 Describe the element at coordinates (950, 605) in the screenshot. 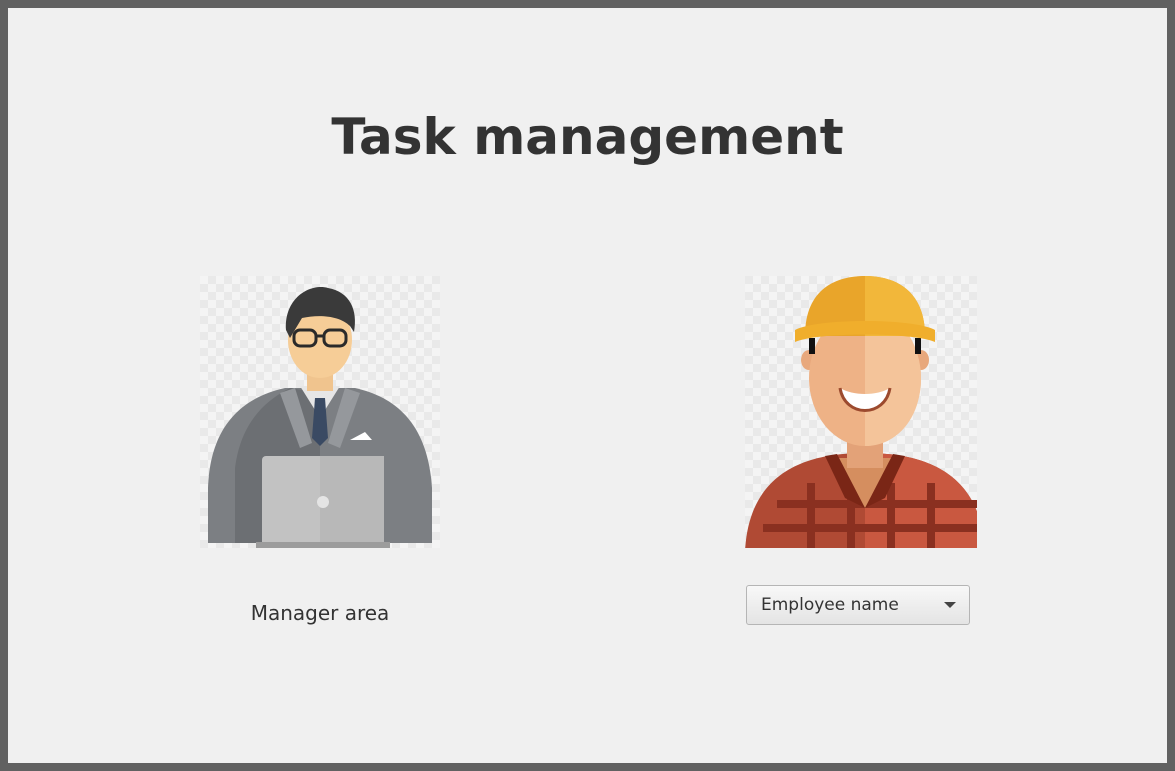

I see `chevron-down-icon` at that location.